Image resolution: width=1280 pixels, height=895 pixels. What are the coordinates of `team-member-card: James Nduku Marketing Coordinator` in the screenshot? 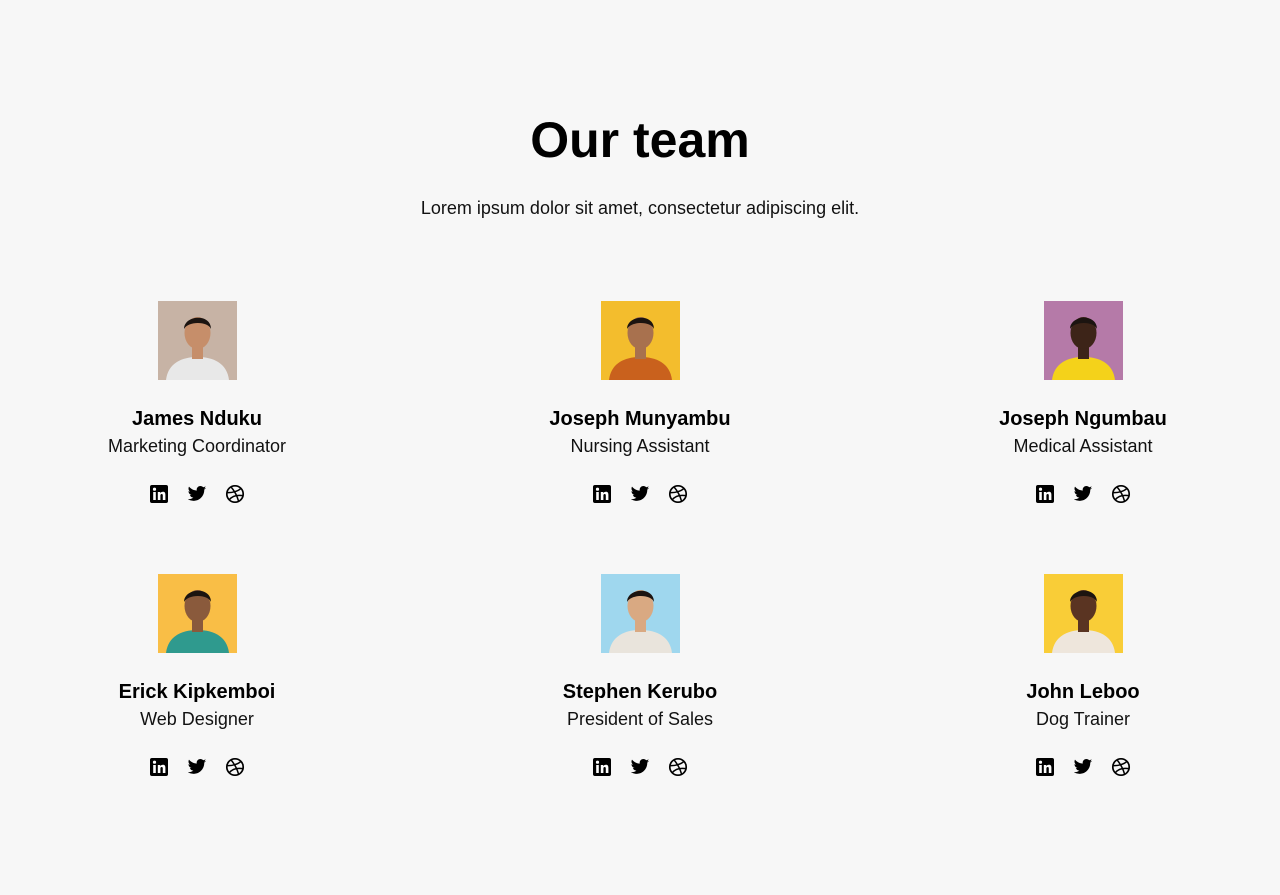 It's located at (197, 402).